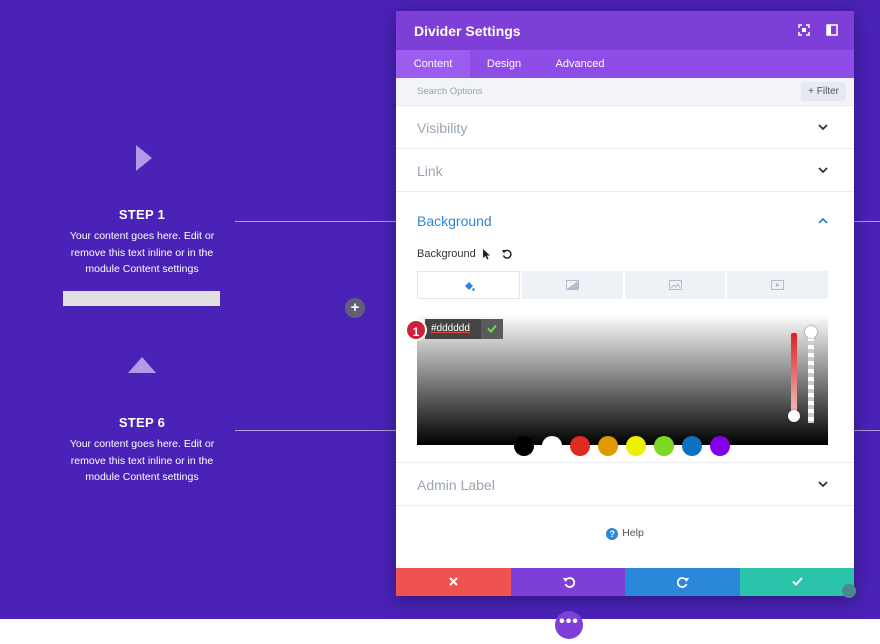 The image size is (880, 644). Describe the element at coordinates (504, 64) in the screenshot. I see `tab-design: Design` at that location.